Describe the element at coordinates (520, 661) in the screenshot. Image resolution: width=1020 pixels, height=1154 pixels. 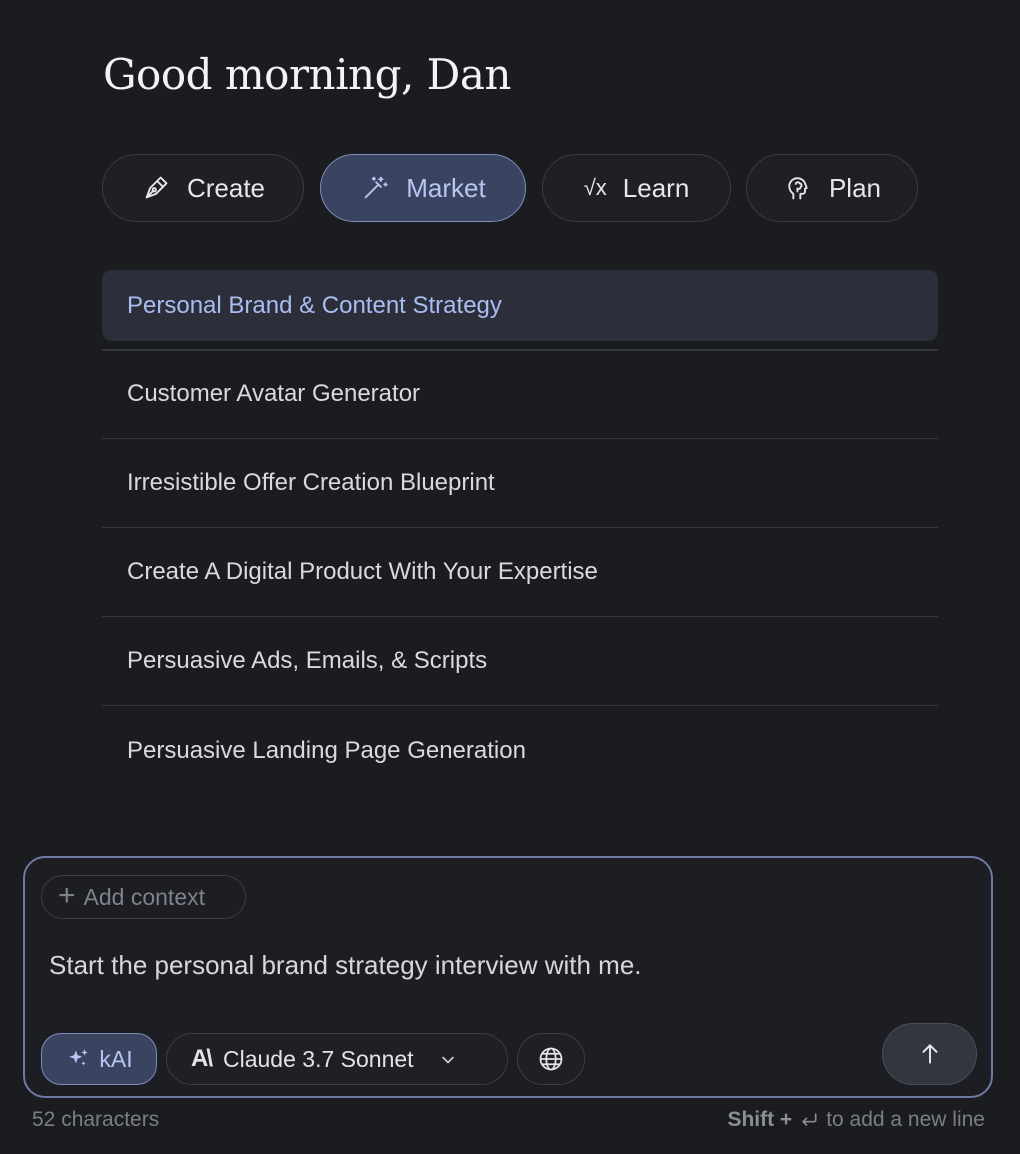
I see `list-item-persuasive-ads: Persuasive Ads, Emails, & Scripts` at that location.